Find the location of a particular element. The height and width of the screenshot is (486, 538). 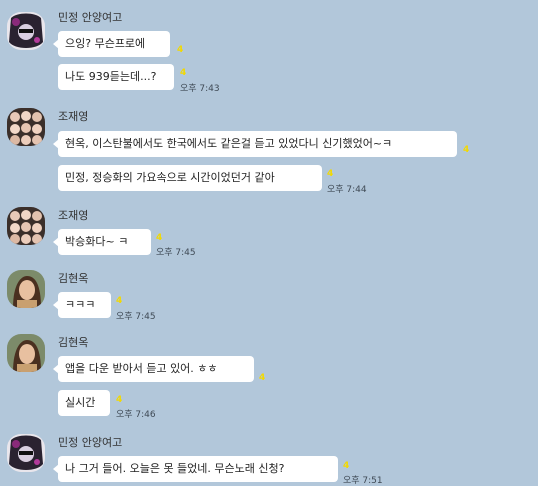

message-time: 오후 7:51 is located at coordinates (363, 481).